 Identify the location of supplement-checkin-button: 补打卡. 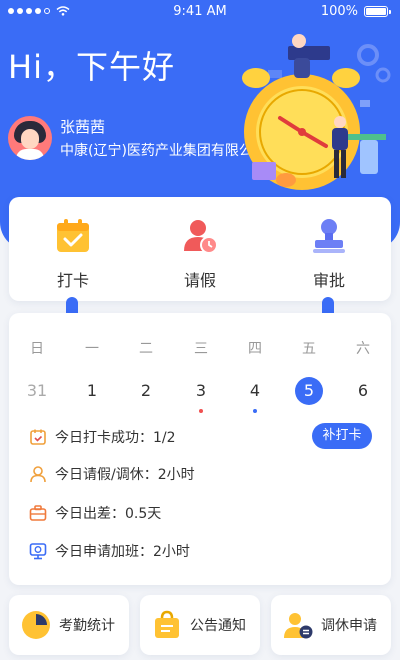
(342, 436).